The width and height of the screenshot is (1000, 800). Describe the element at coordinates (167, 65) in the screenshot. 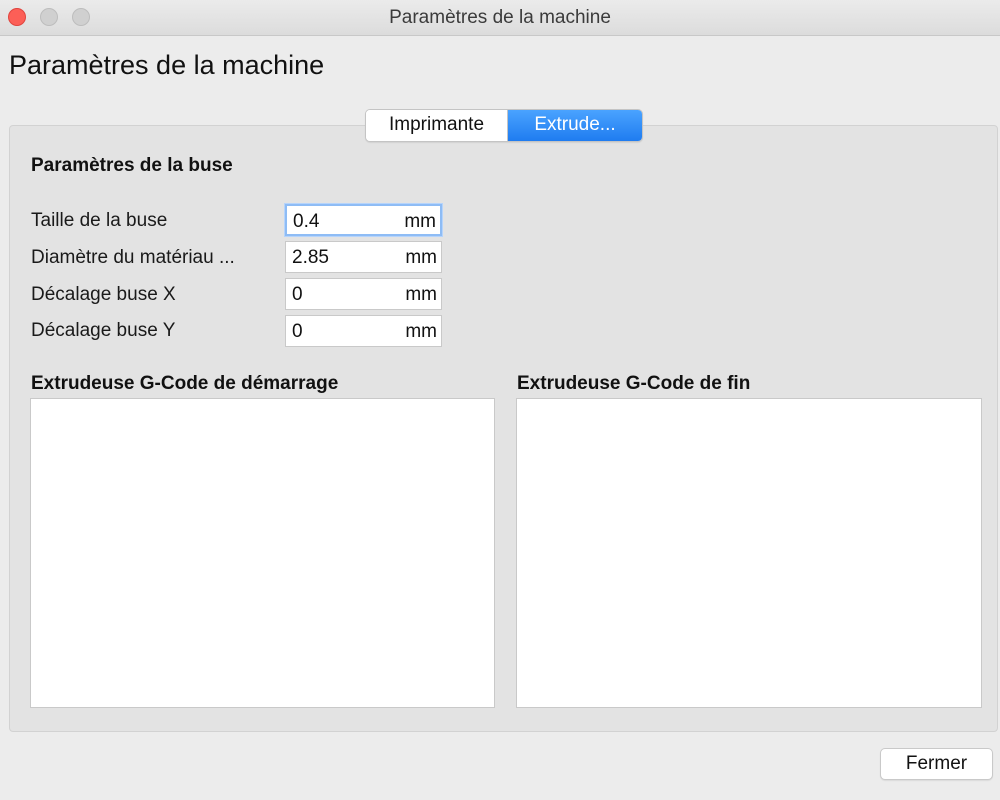

I see `page-heading: Paramètres de la machine` at that location.